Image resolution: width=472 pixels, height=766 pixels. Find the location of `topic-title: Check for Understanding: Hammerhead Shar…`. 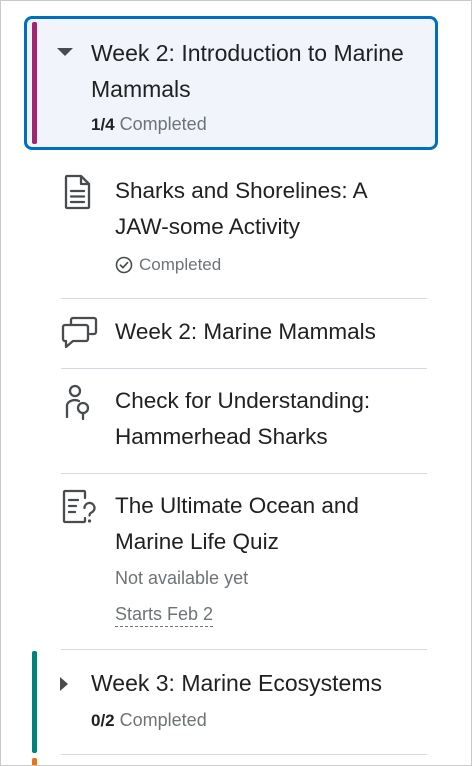

topic-title: Check for Understanding: Hammerhead Shar… is located at coordinates (265, 419).